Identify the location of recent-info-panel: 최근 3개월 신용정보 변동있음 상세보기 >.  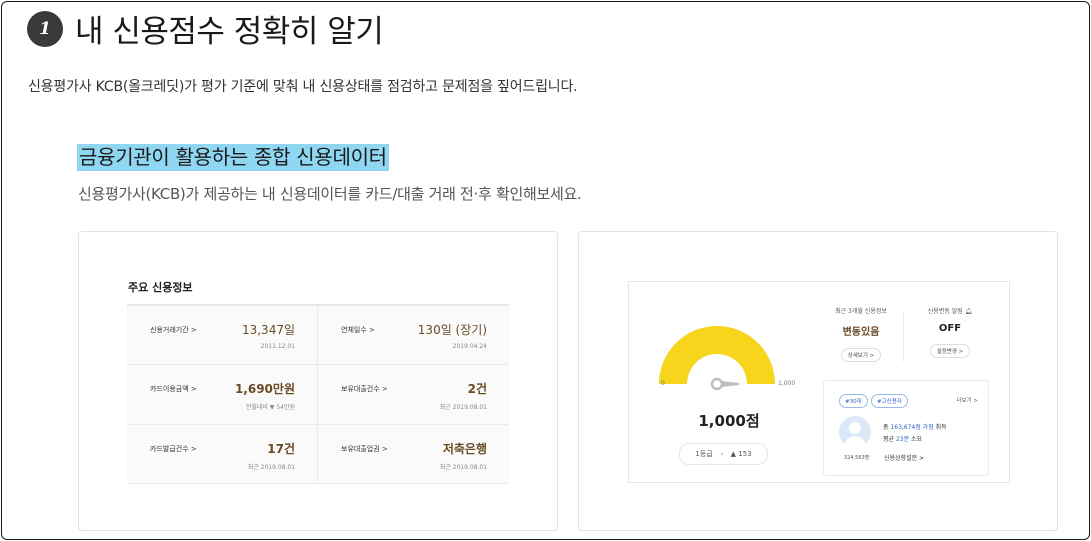
(861, 334).